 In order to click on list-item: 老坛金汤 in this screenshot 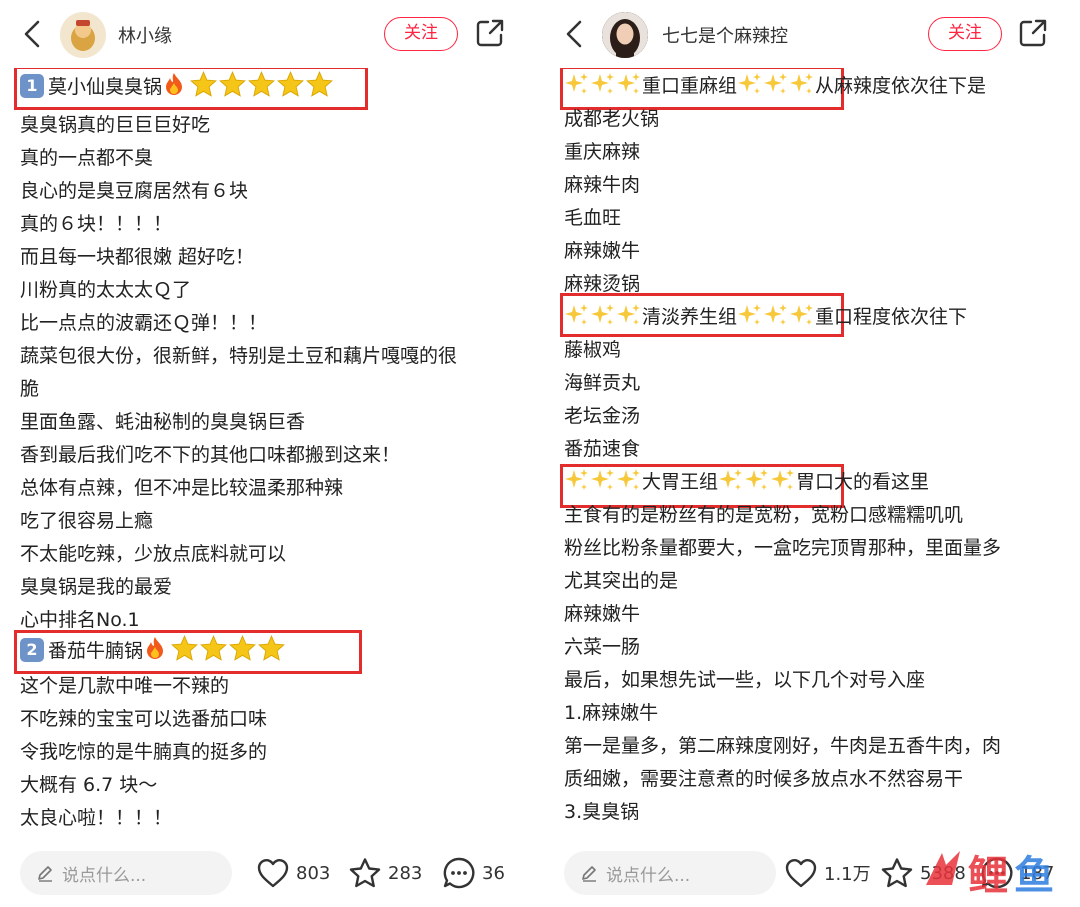, I will do `click(602, 416)`.